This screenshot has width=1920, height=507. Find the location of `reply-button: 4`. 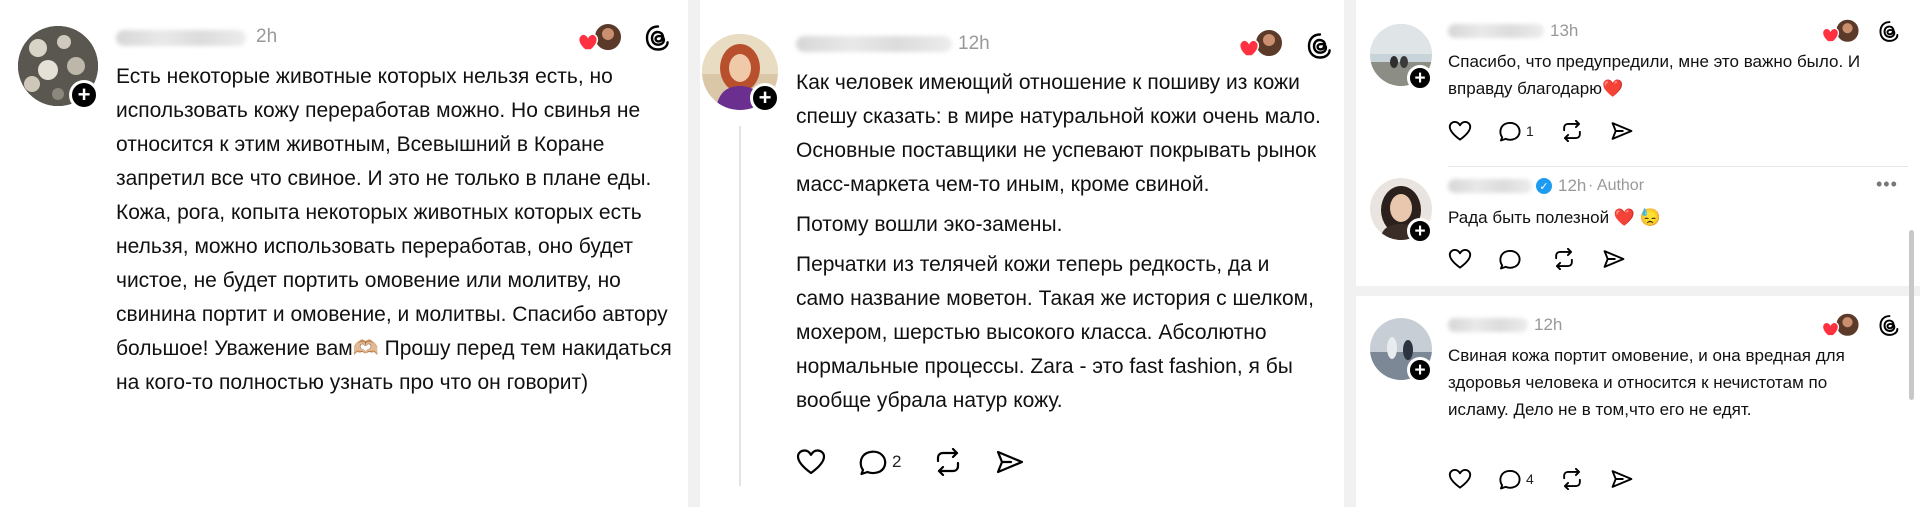

reply-button: 4 is located at coordinates (1516, 479).